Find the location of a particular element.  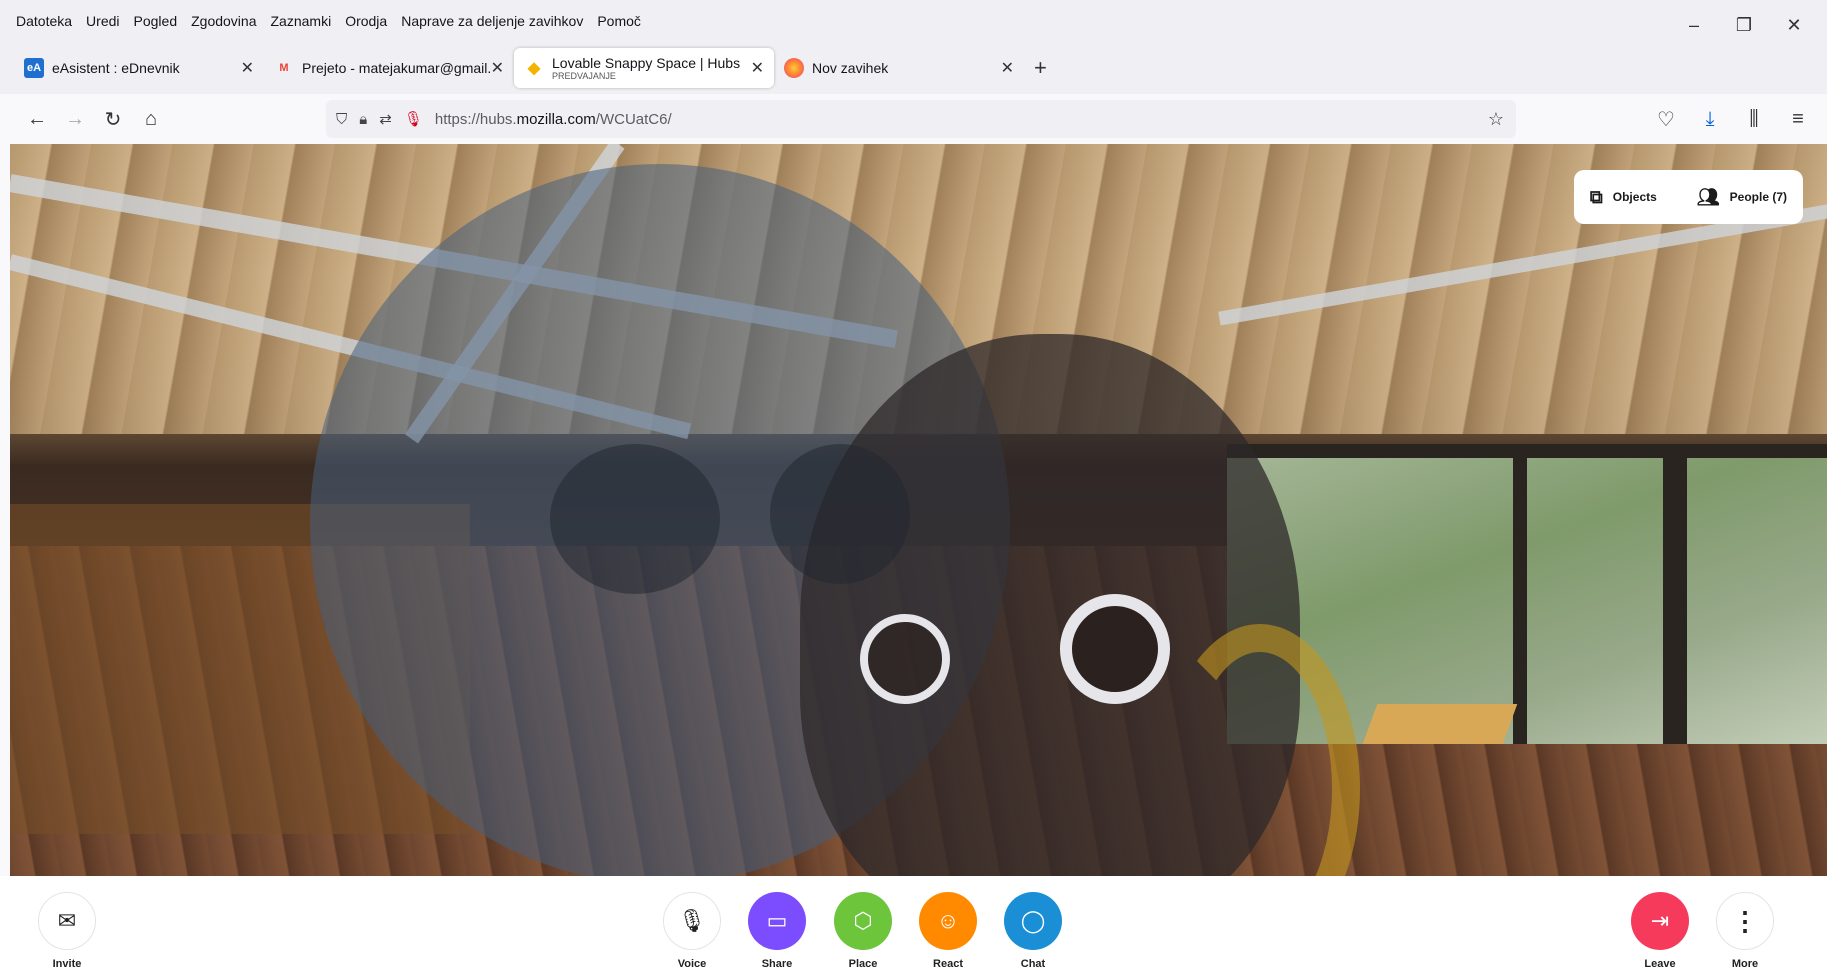

reload-icon: ↻ is located at coordinates (113, 119).